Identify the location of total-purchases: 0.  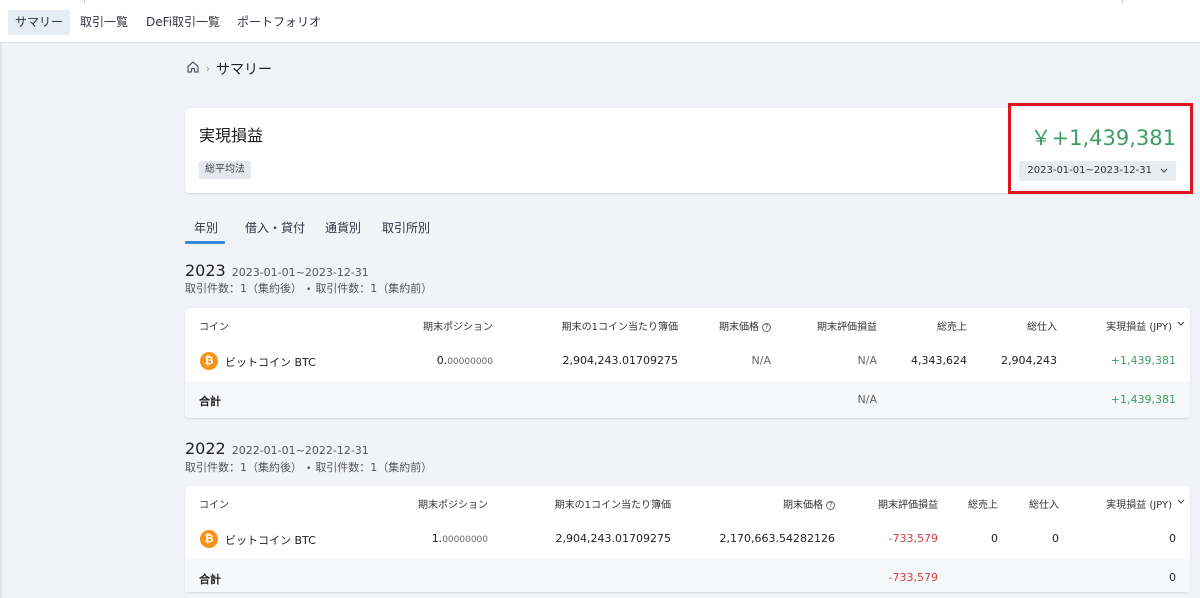
(1055, 538).